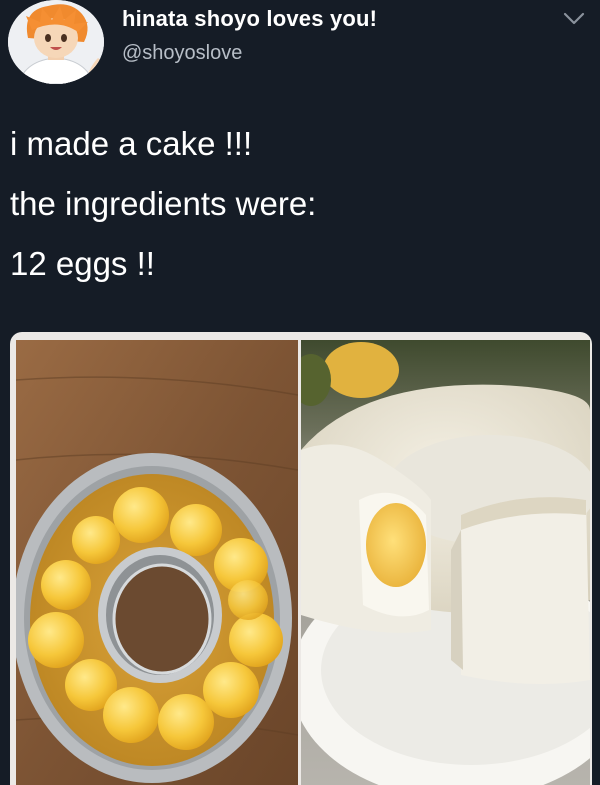  Describe the element at coordinates (574, 19) in the screenshot. I see `chevron-down-icon` at that location.